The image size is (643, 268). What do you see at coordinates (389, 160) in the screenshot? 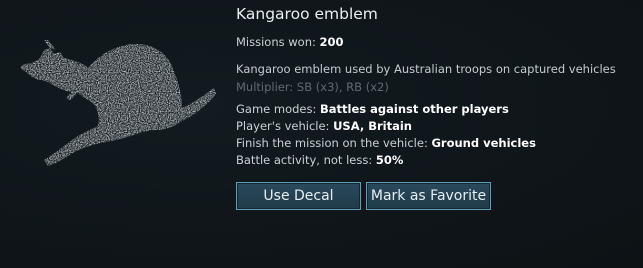
I see `battle-activity-value: 50%` at bounding box center [389, 160].